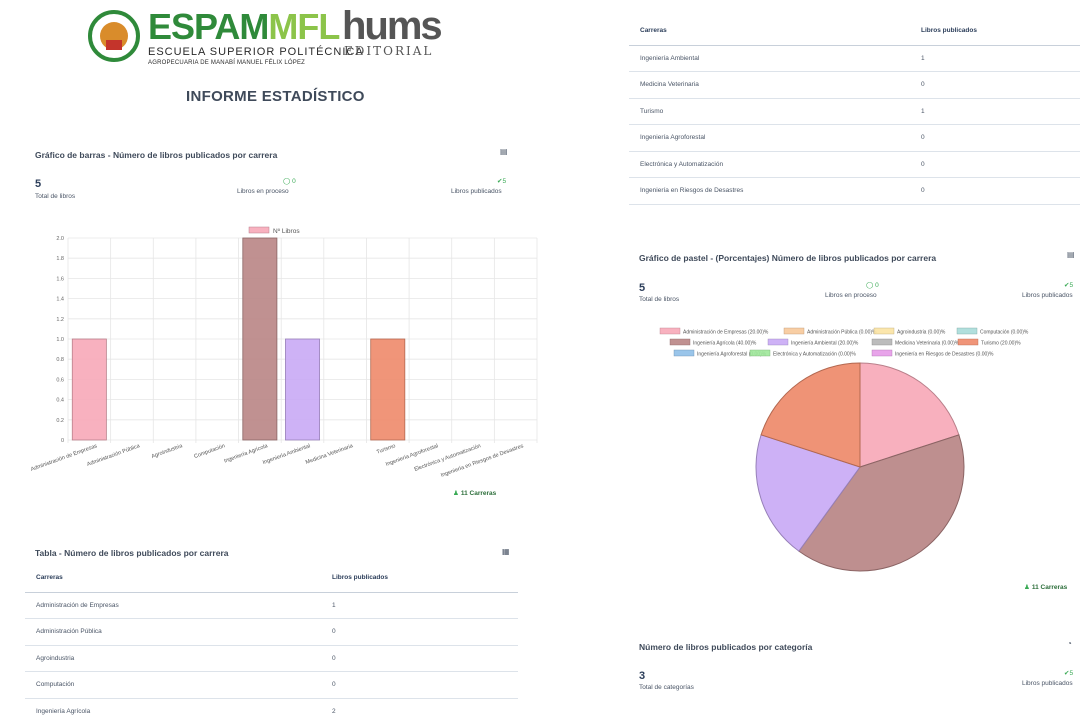  What do you see at coordinates (726, 333) in the screenshot?
I see `pie-legend-label: Administración de Empresas (20.00)%` at bounding box center [726, 333].